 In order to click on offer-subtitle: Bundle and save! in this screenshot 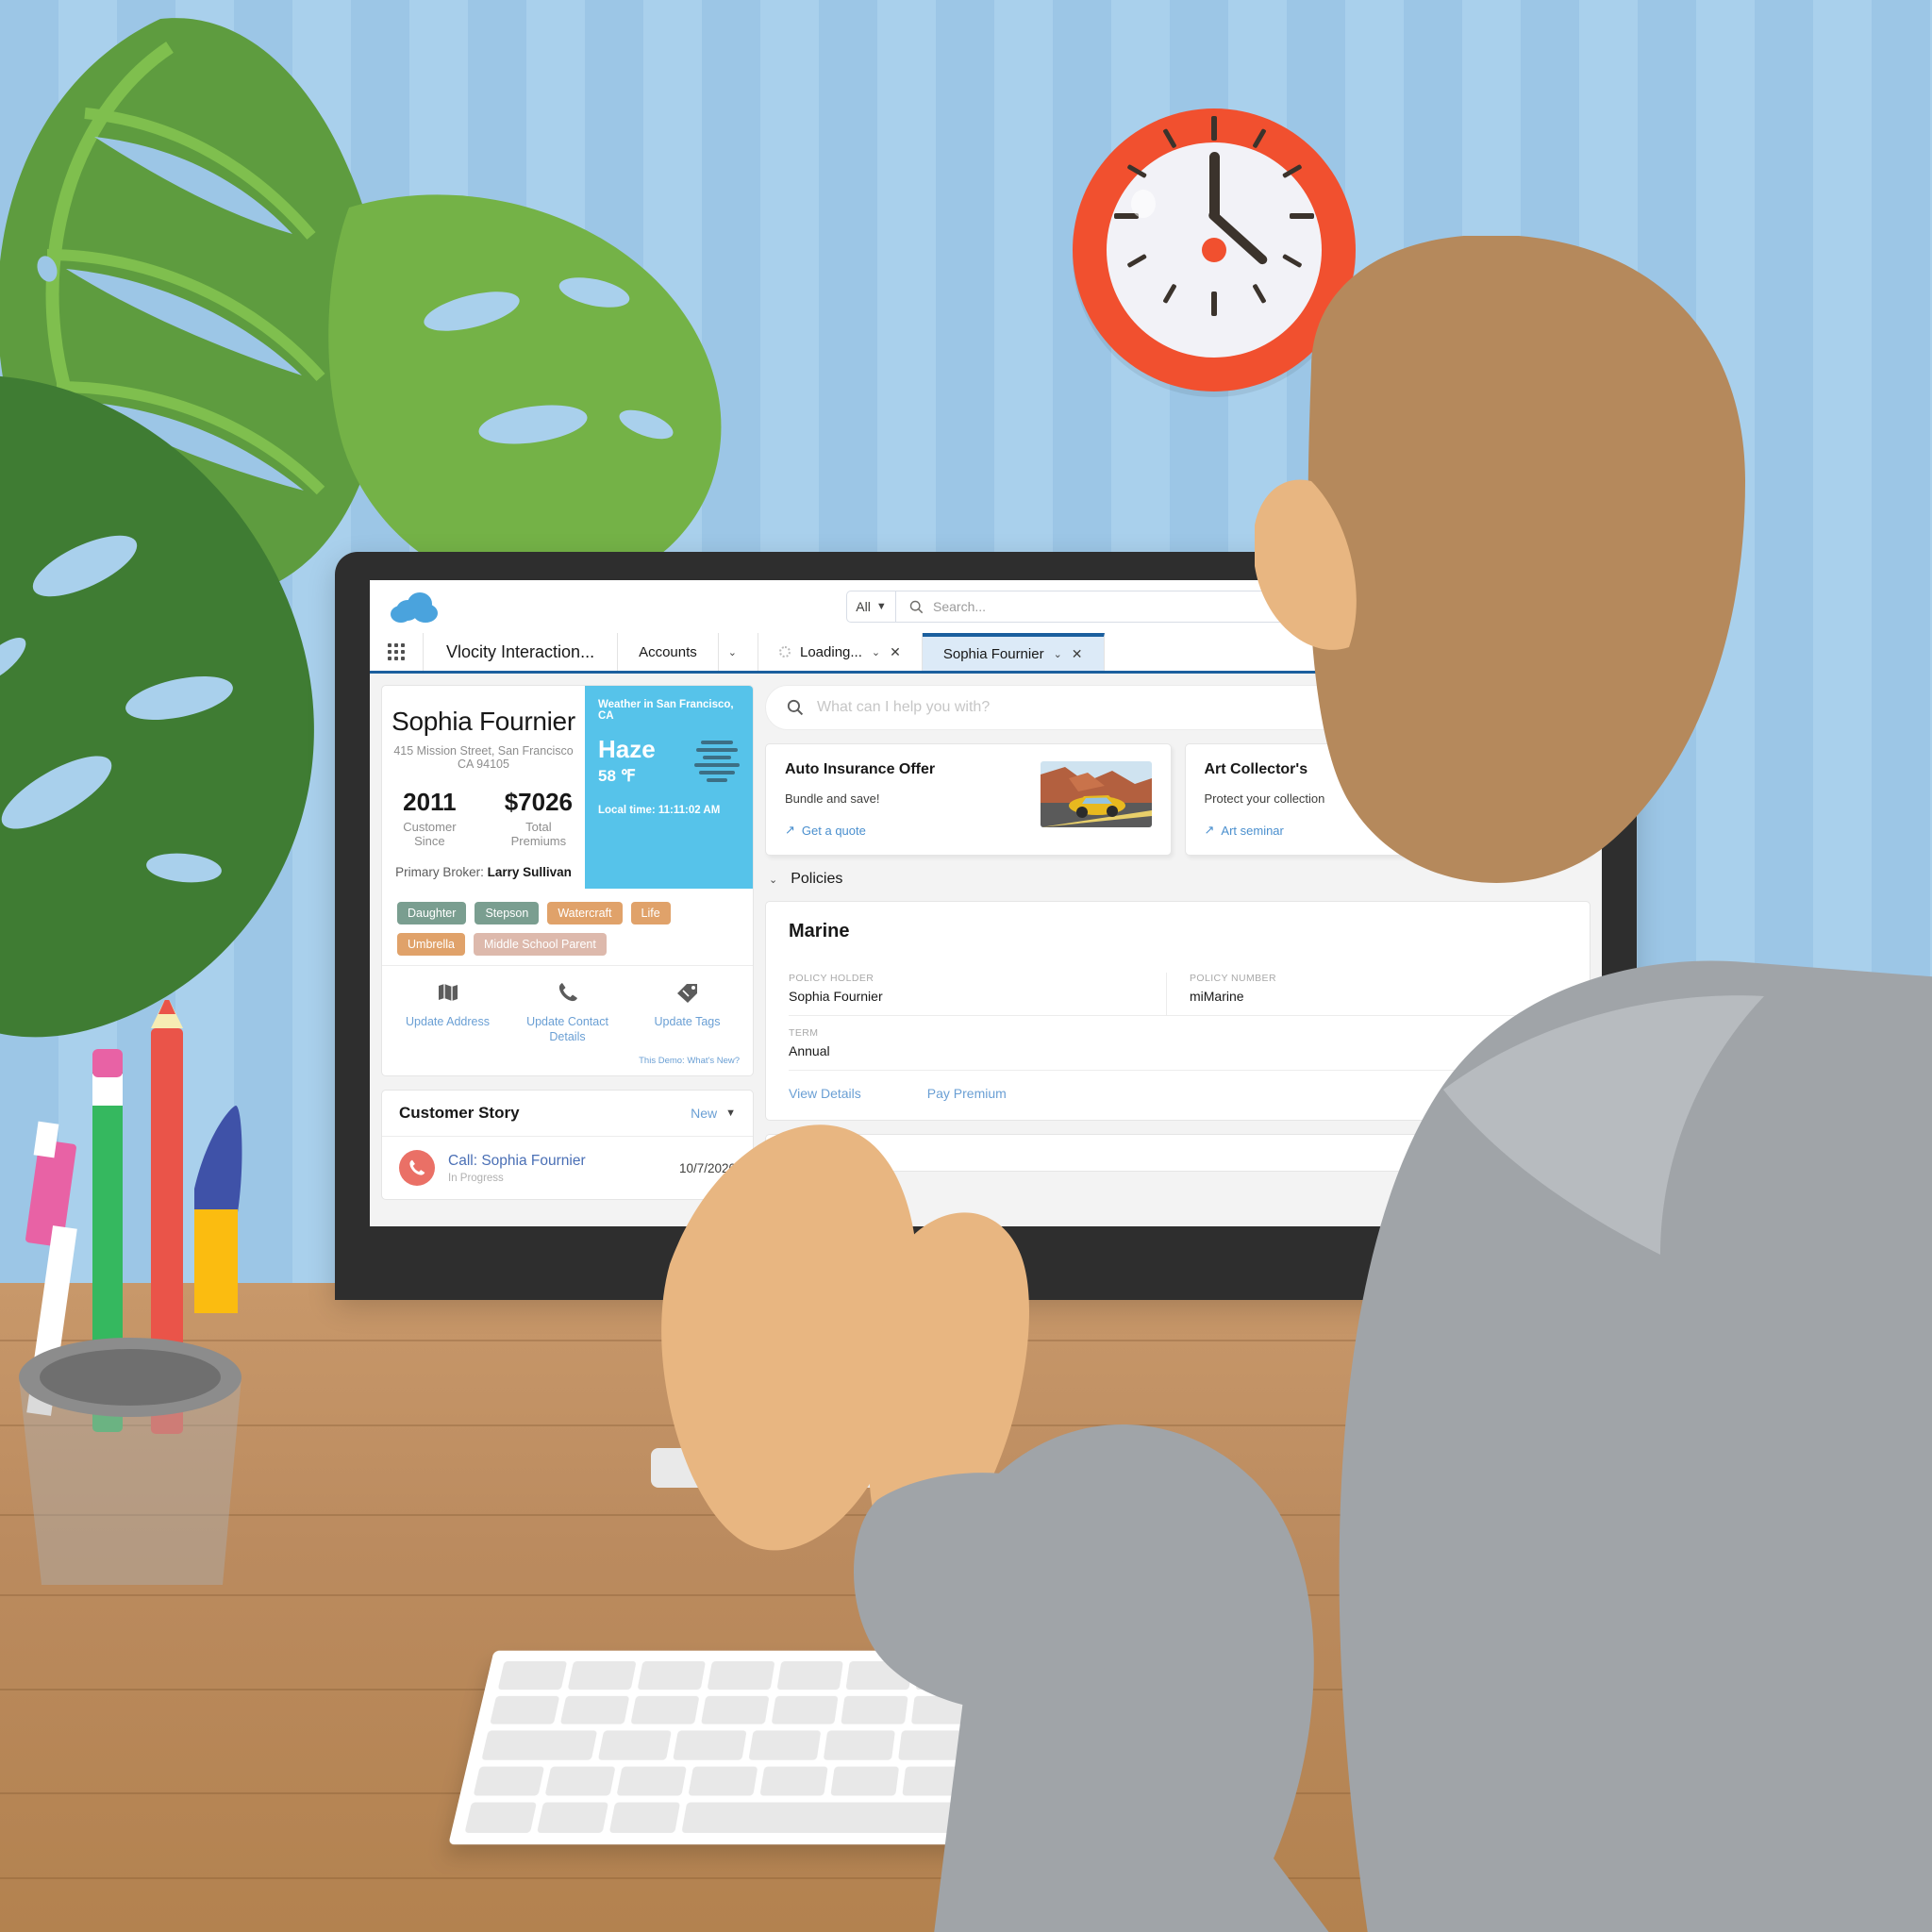, I will do `click(833, 799)`.